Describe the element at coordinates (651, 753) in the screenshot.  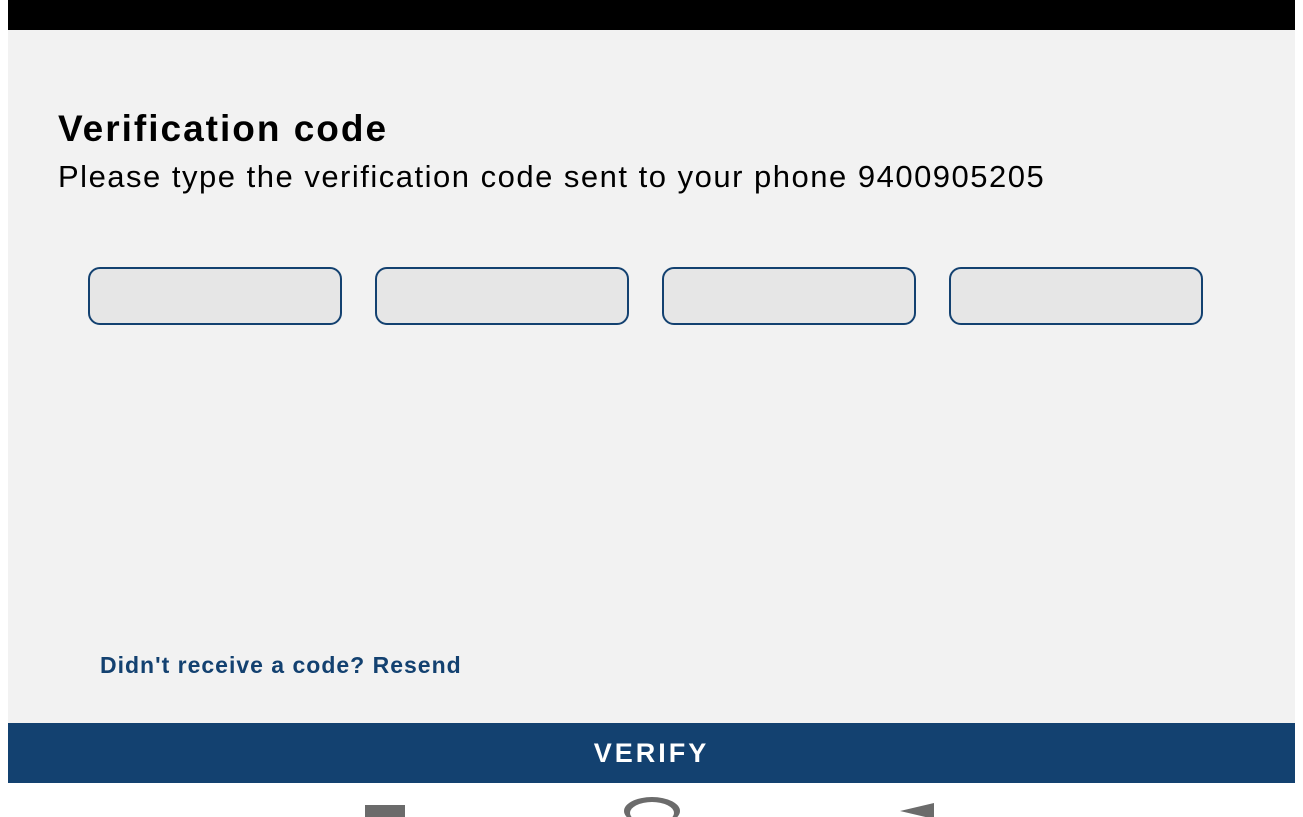
I see `verify-button: VERIFY` at that location.